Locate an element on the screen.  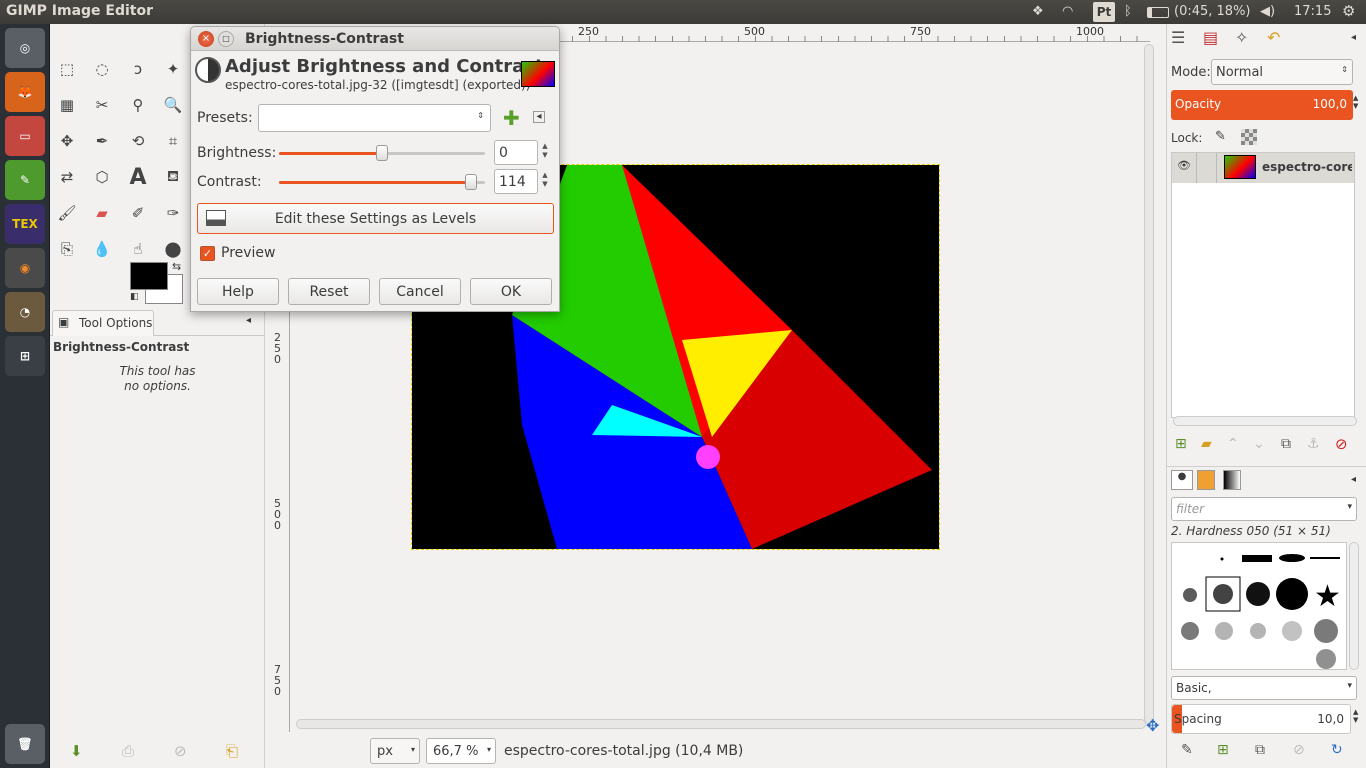
wifi-icon: ◠ is located at coordinates (1067, 11).